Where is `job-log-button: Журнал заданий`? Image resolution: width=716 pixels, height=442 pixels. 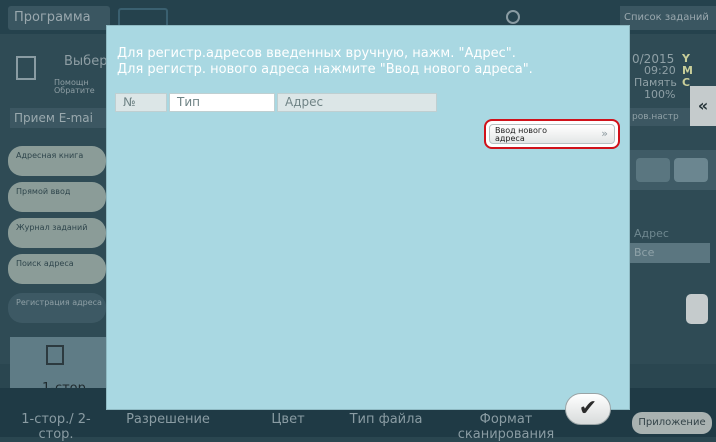
job-log-button: Журнал заданий is located at coordinates (57, 233).